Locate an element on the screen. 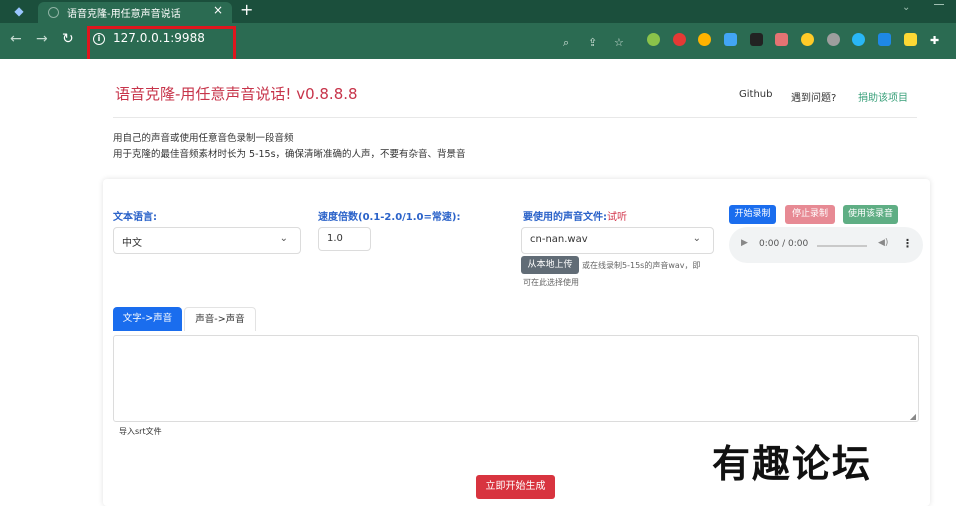 The image size is (956, 506). extensions-puzzle-icon: ✚ is located at coordinates (934, 40).